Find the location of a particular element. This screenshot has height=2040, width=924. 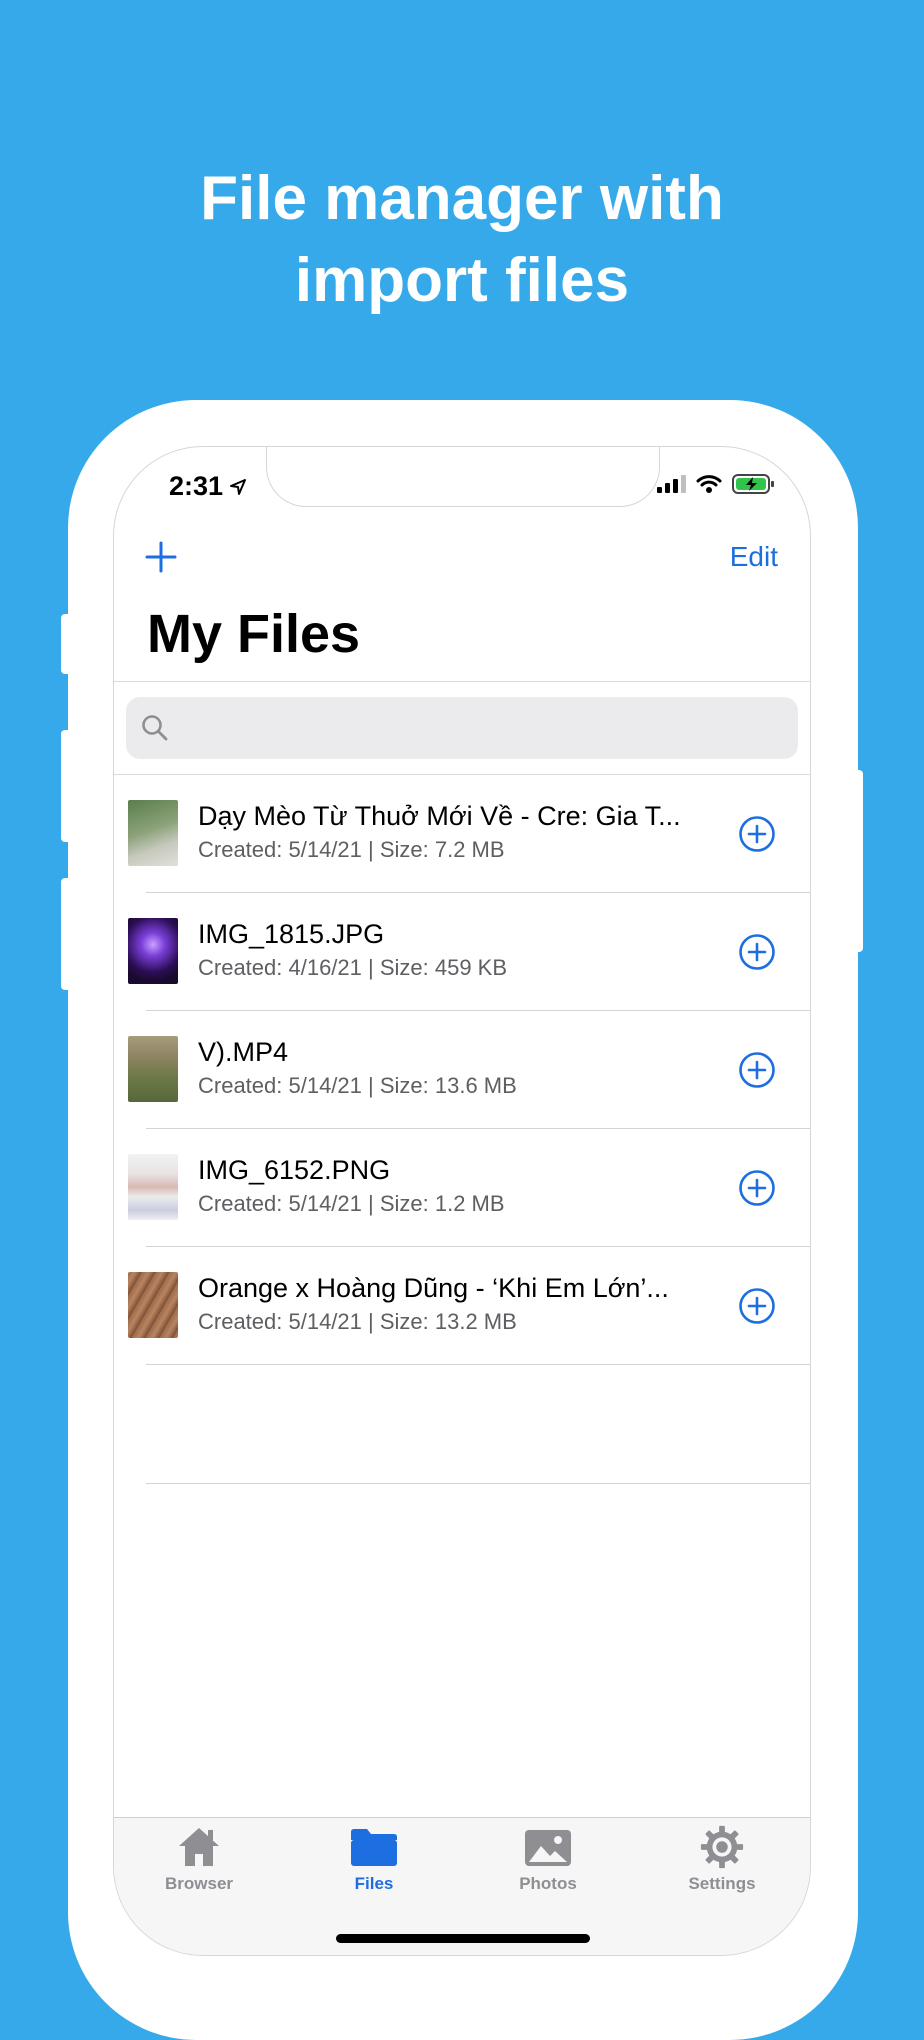

header-divider is located at coordinates (462, 681).